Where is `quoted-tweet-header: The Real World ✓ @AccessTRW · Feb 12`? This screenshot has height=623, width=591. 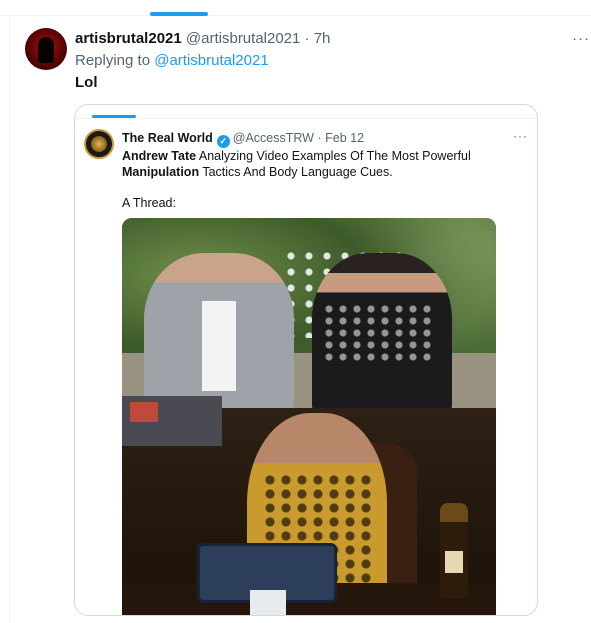
quoted-tweet-header: The Real World ✓ @AccessTRW · Feb 12 is located at coordinates (243, 139).